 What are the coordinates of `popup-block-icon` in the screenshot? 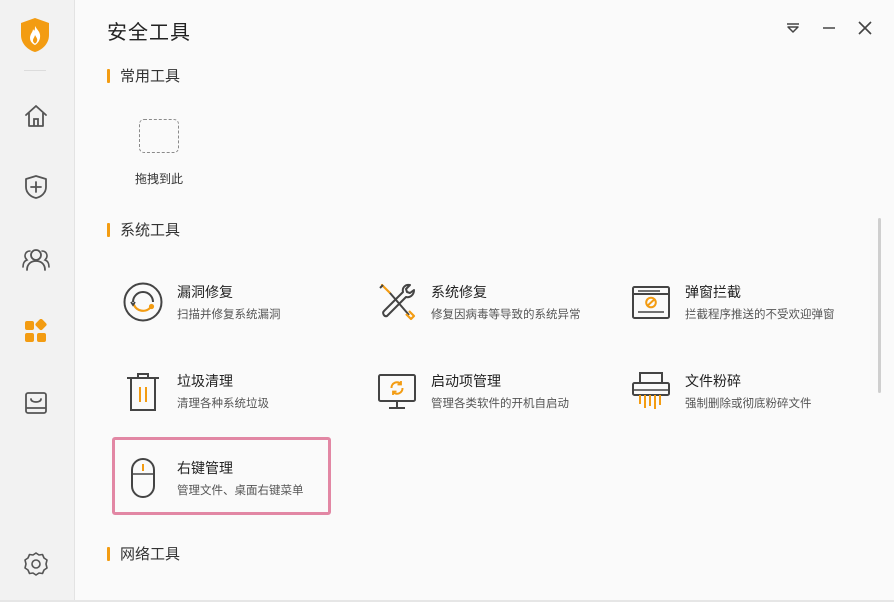 It's located at (651, 302).